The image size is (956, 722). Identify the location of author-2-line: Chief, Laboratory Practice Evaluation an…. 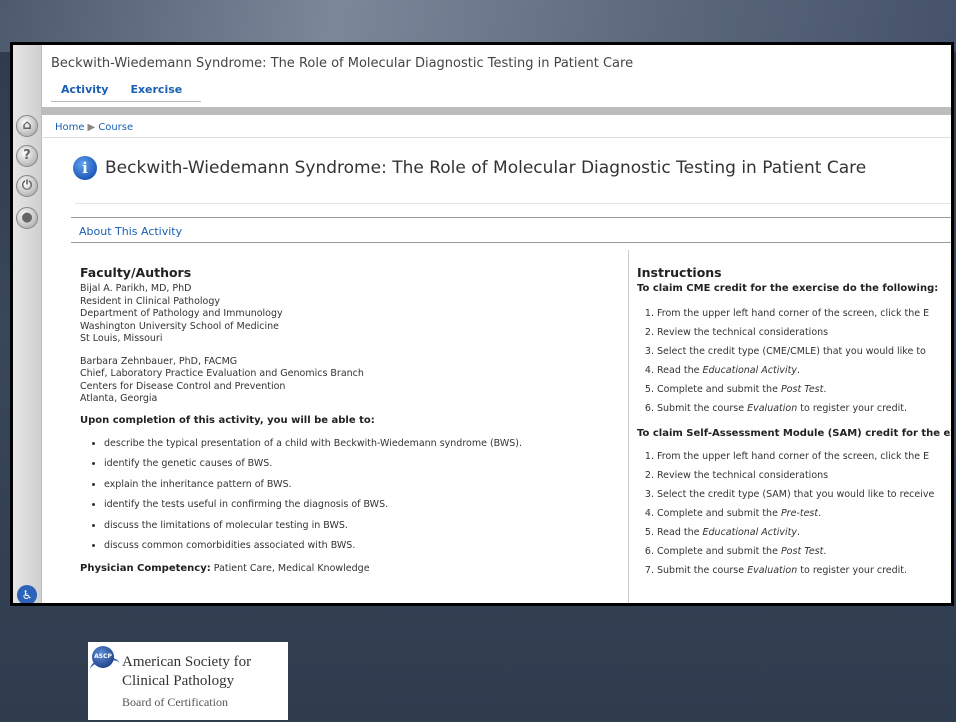
(222, 373).